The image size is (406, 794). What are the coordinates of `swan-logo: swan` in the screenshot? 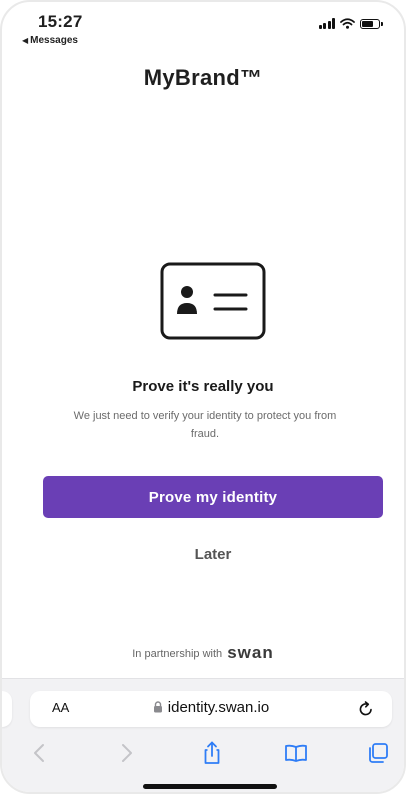 It's located at (250, 652).